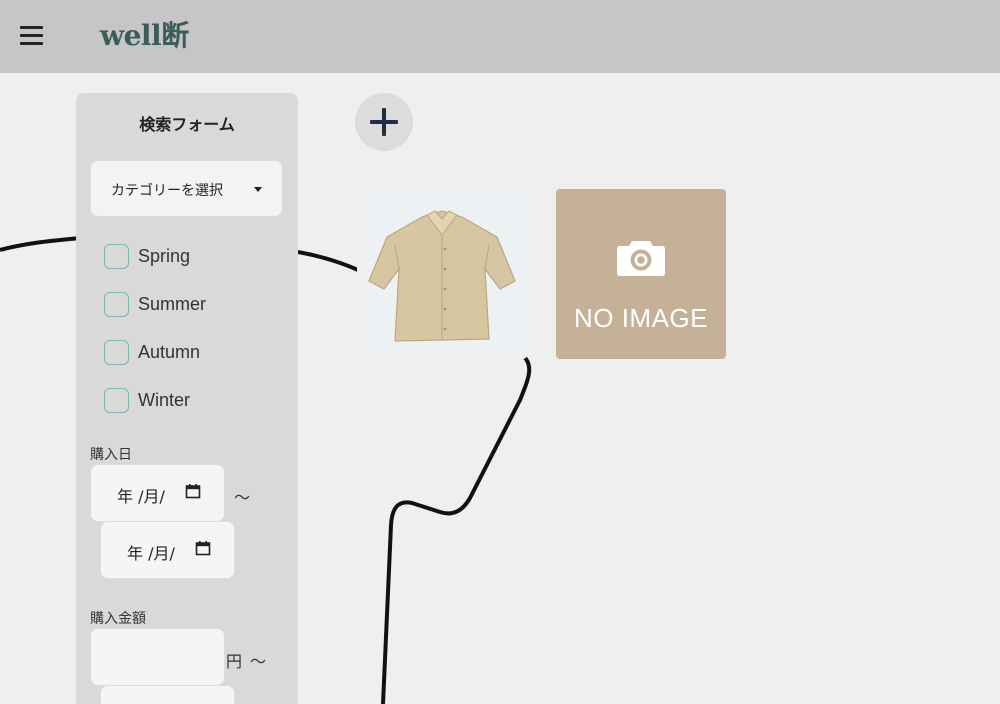 The image size is (1000, 704). What do you see at coordinates (640, 318) in the screenshot?
I see `no-image-text: NO IMAGE` at bounding box center [640, 318].